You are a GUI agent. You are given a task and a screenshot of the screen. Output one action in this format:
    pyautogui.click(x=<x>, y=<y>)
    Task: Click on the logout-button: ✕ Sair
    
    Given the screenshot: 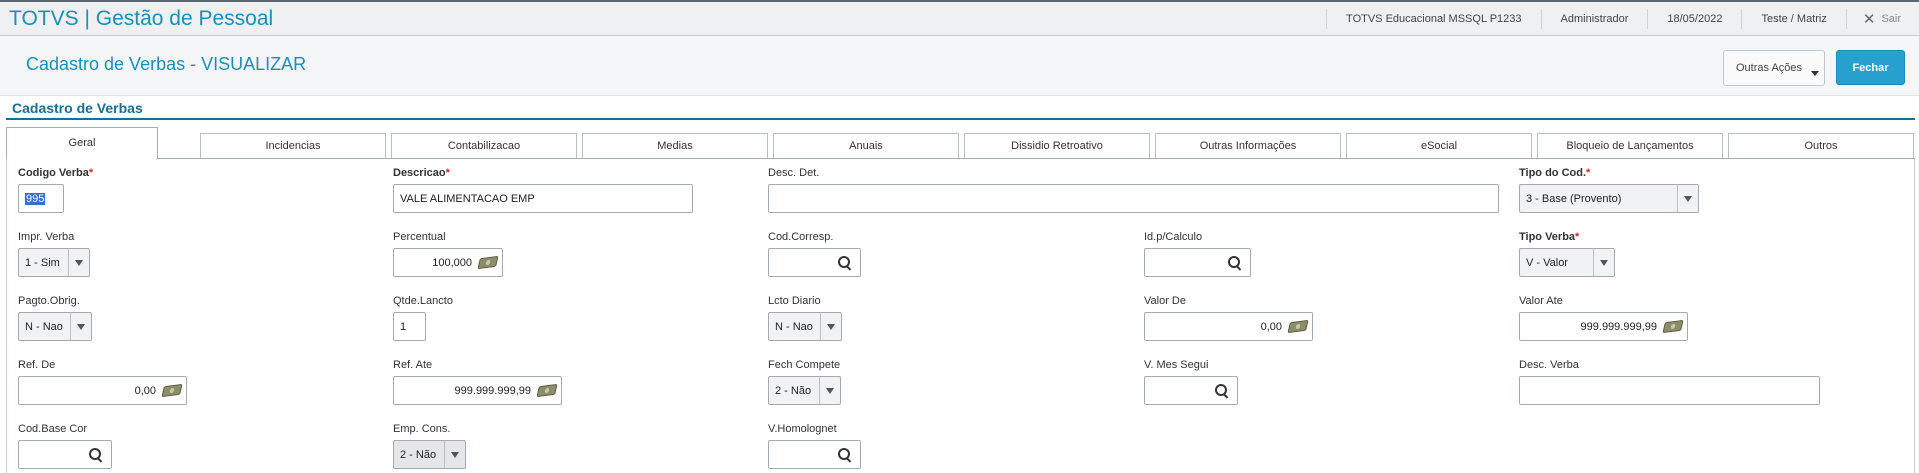 What is the action you would take?
    pyautogui.click(x=1882, y=19)
    